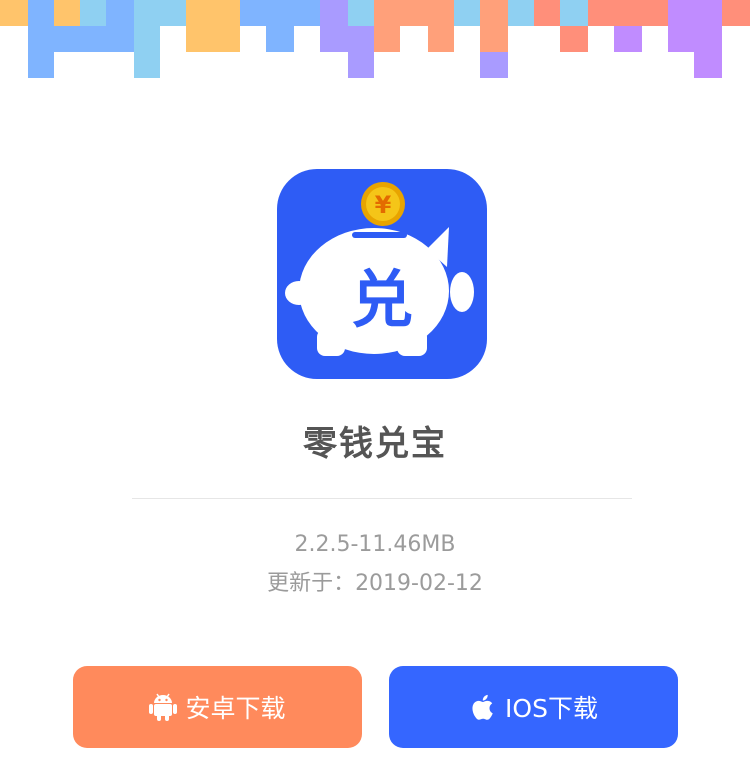 The image size is (750, 782). Describe the element at coordinates (375, 39) in the screenshot. I see `decorative-banner` at that location.